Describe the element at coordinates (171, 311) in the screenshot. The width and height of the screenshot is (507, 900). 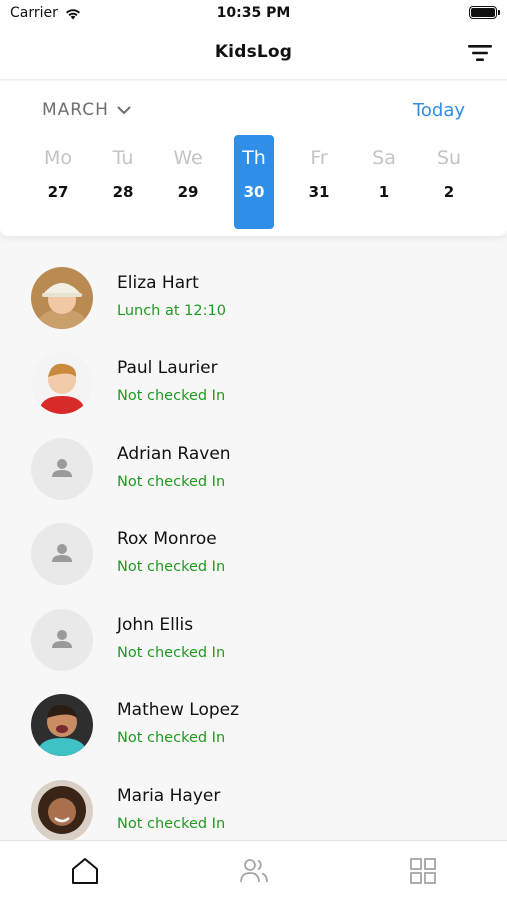
I see `kid-status: Lunch at 12:10` at that location.